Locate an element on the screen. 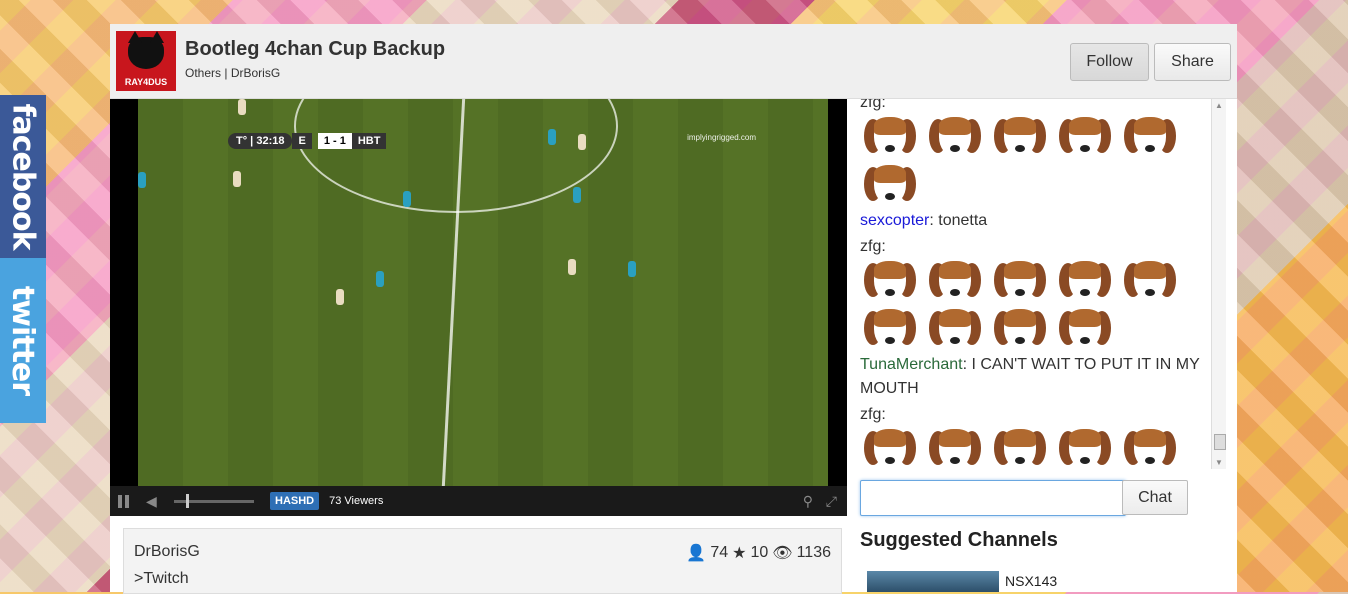 This screenshot has height=594, width=1348. facebook-share-tab: facebook is located at coordinates (23, 176).